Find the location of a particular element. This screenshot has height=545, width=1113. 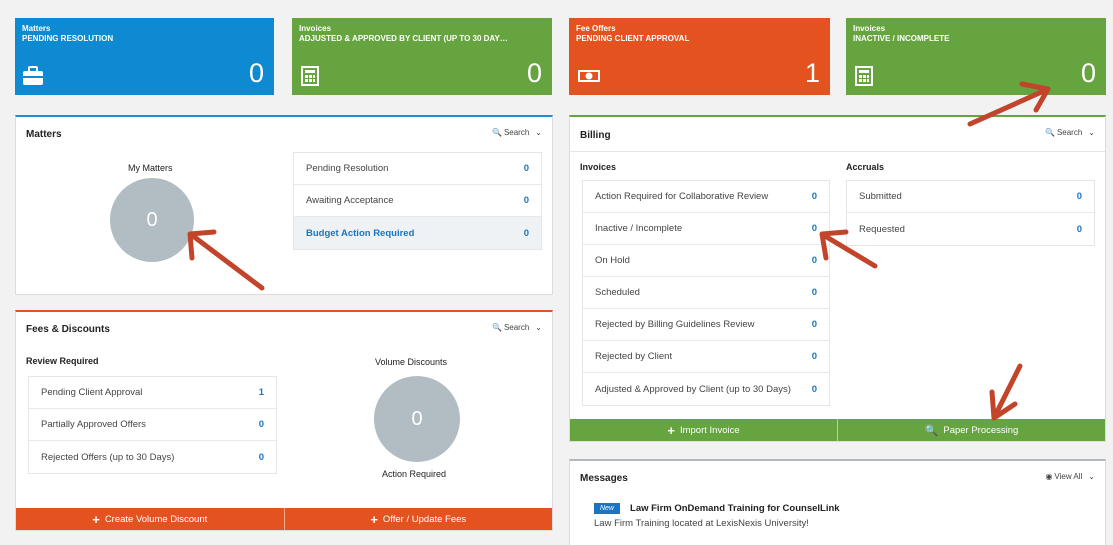

list-item: Scheduled 0 is located at coordinates (706, 293).